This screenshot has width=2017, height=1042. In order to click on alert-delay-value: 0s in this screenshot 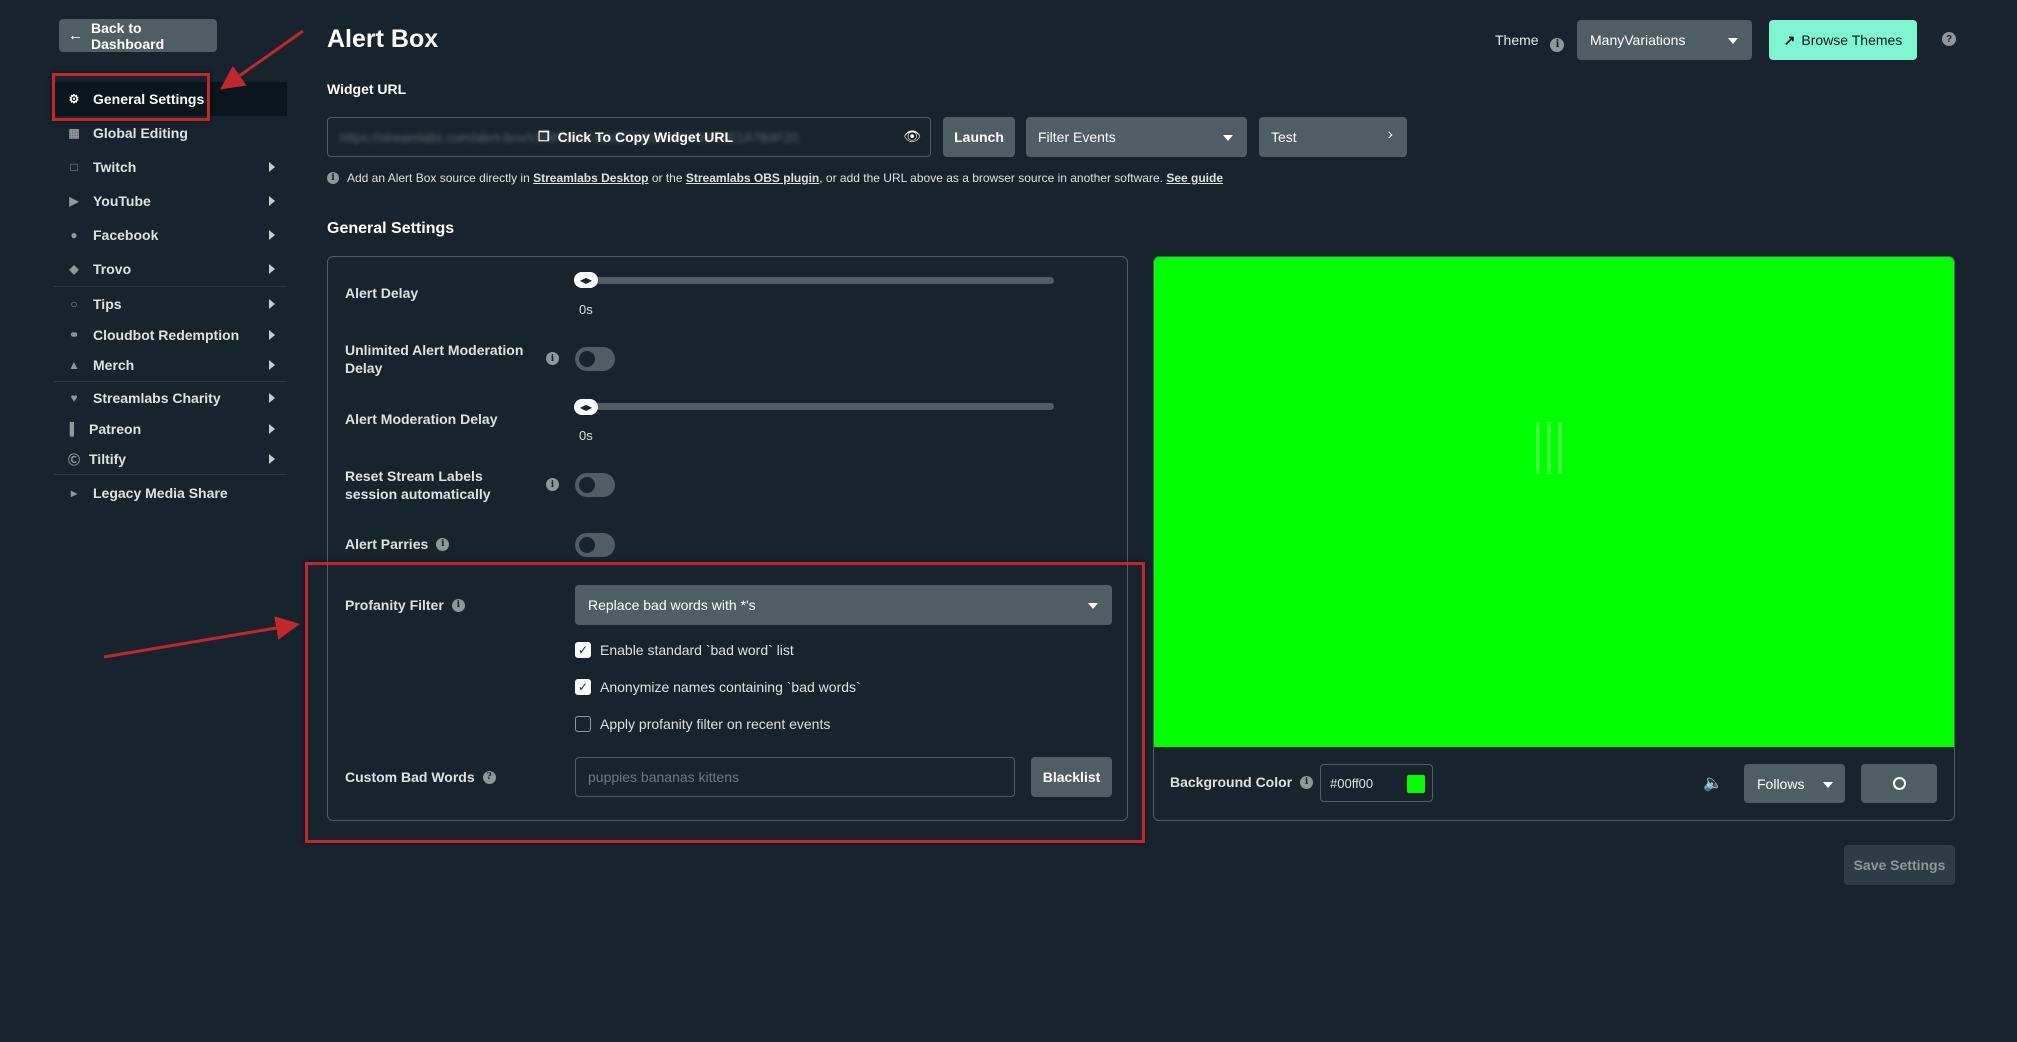, I will do `click(586, 309)`.